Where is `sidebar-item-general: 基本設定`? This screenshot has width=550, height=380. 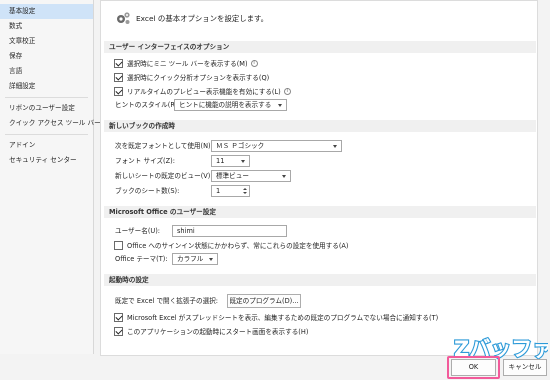 sidebar-item-general: 基本設定 is located at coordinates (46, 11).